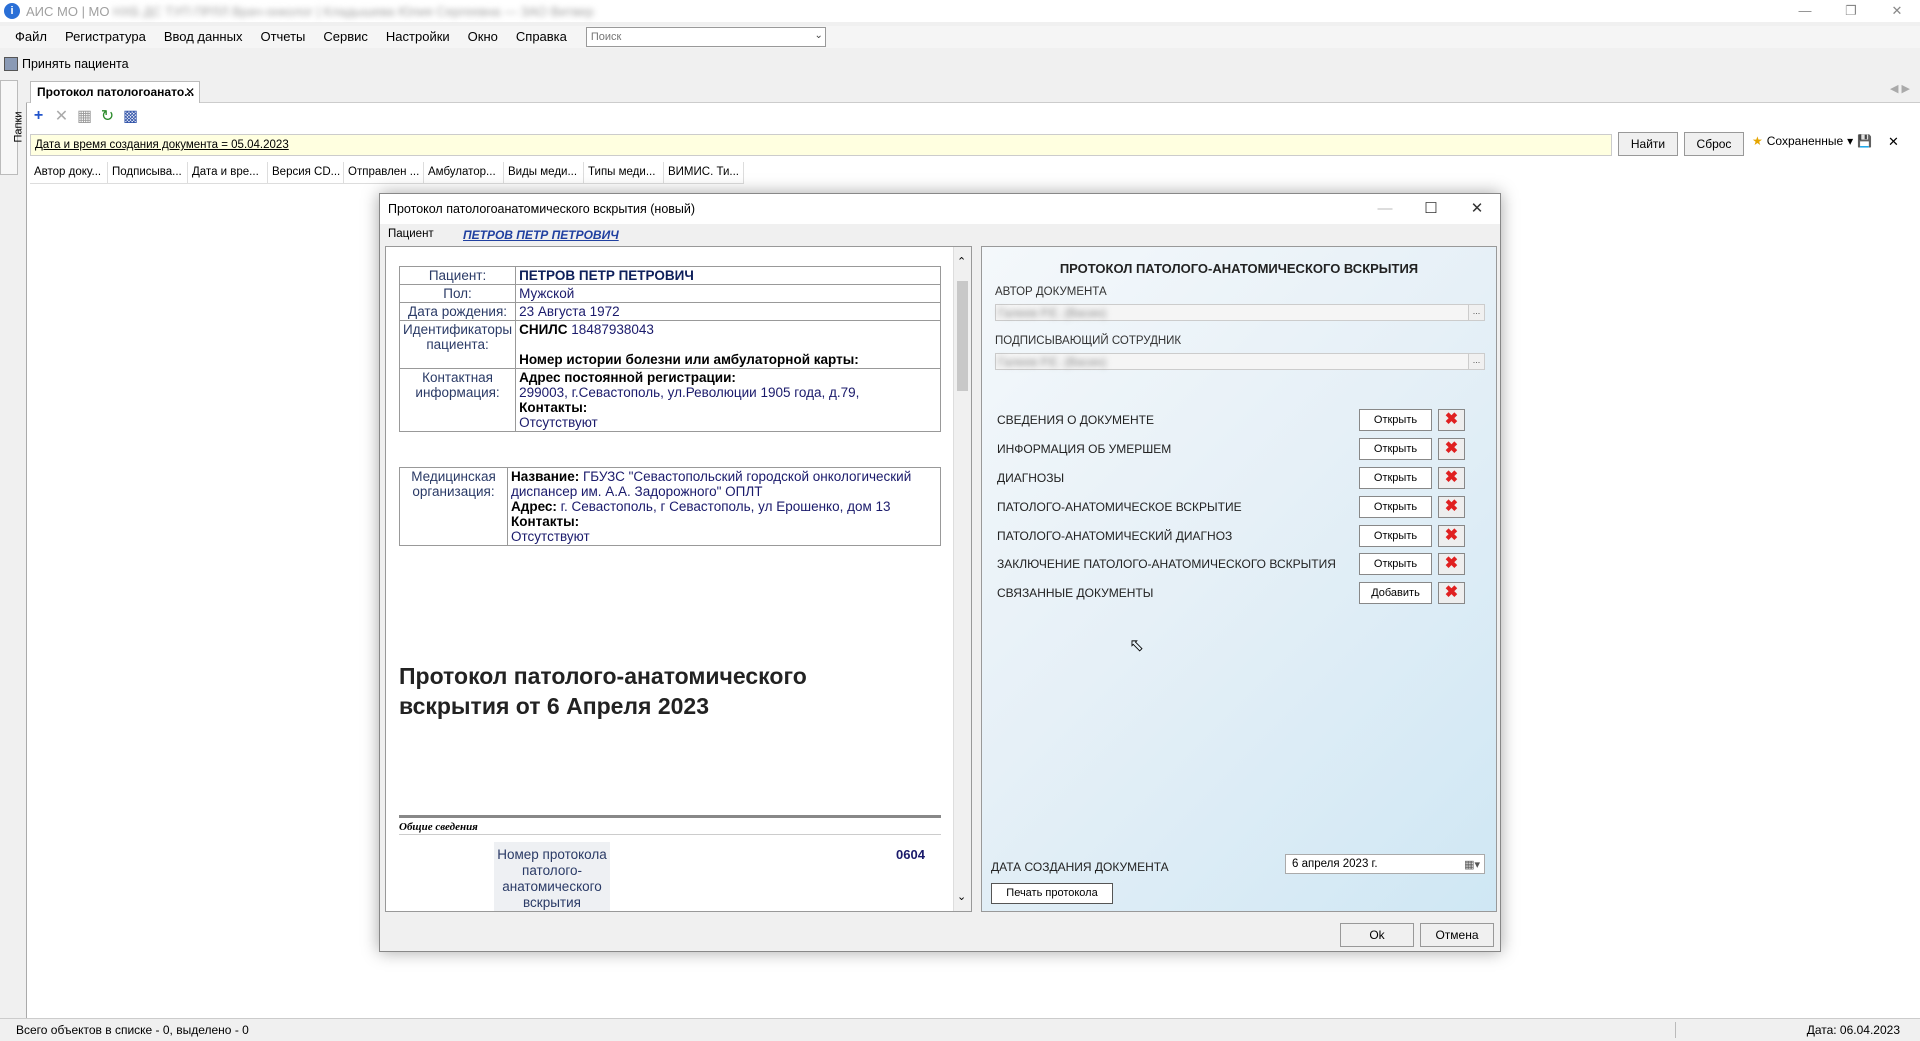 Image resolution: width=1920 pixels, height=1041 pixels. Describe the element at coordinates (1242, 536) in the screenshot. I see `section-row-path-diagnosis: ПАТОЛОГО-АНАТОМИЧЕСКИЙ ДИАГНОЗ Открыть ✖` at that location.